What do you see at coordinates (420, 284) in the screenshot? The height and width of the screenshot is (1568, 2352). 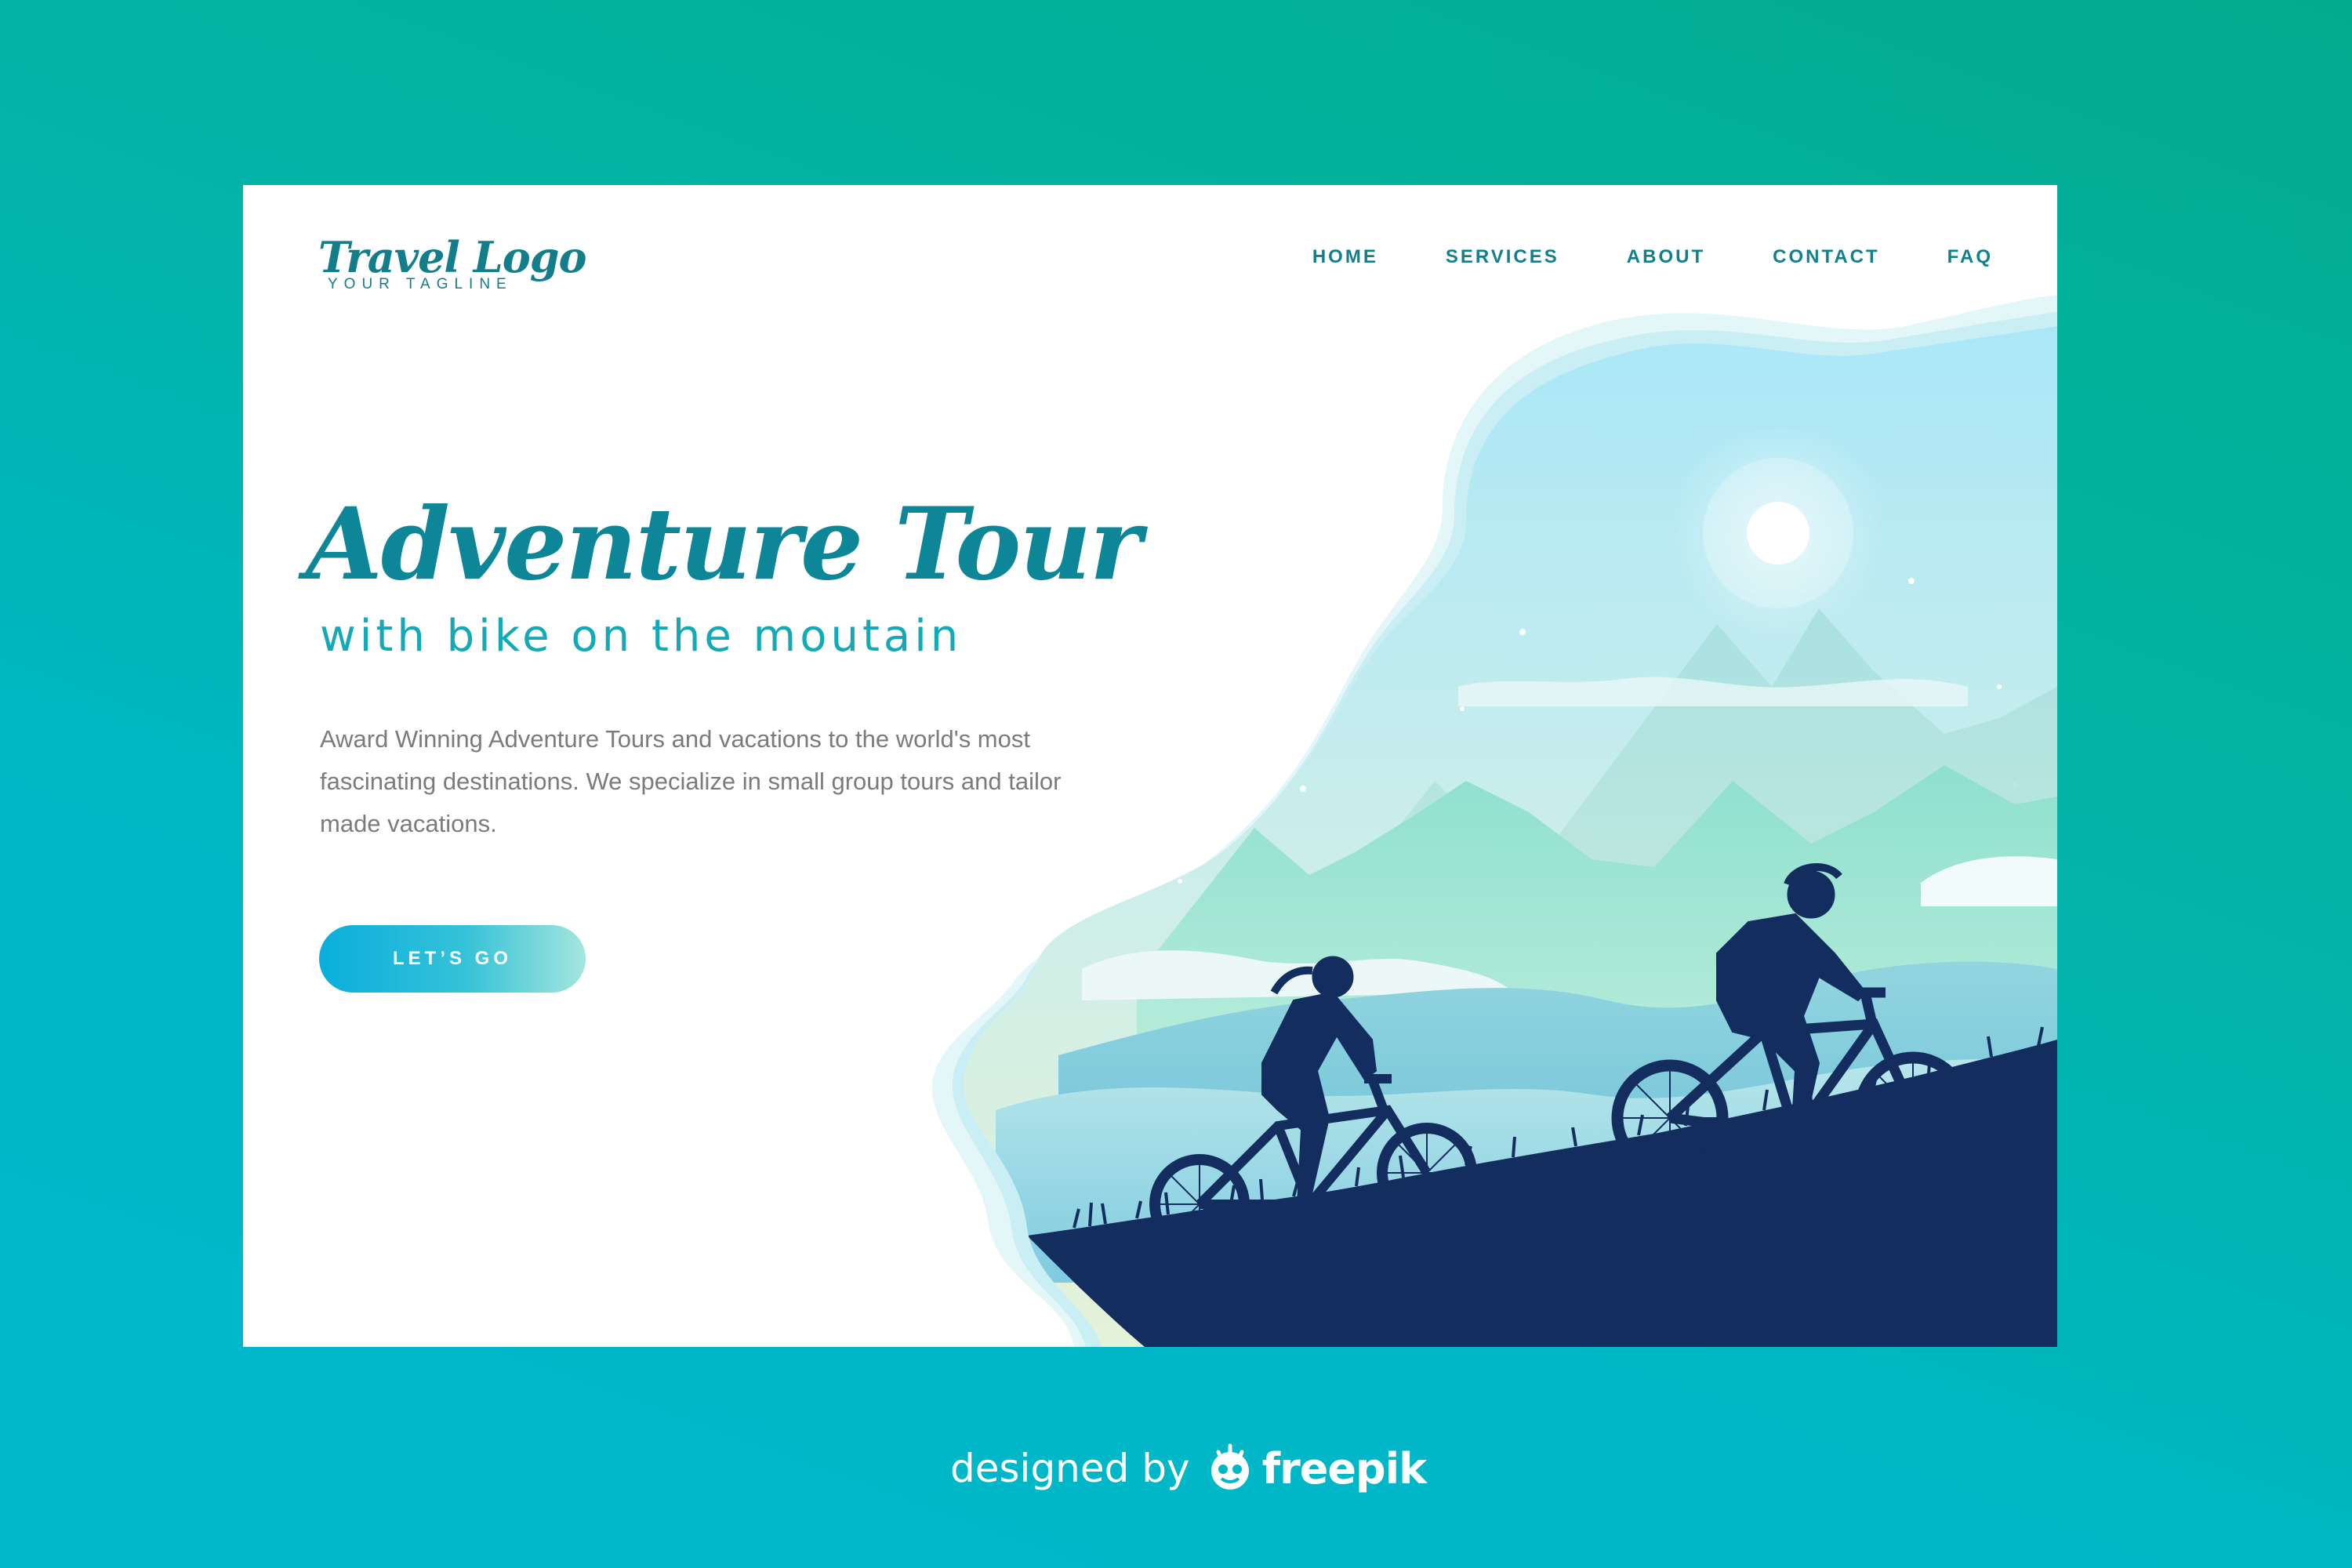 I see `logo-tagline: YOUR TAGLINE` at bounding box center [420, 284].